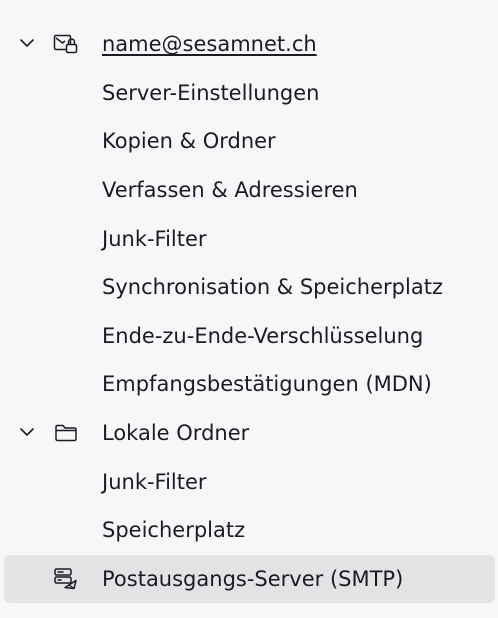 This screenshot has width=498, height=618. Describe the element at coordinates (249, 481) in the screenshot. I see `tree-item-local-junk-filter: Junk-Filter` at that location.